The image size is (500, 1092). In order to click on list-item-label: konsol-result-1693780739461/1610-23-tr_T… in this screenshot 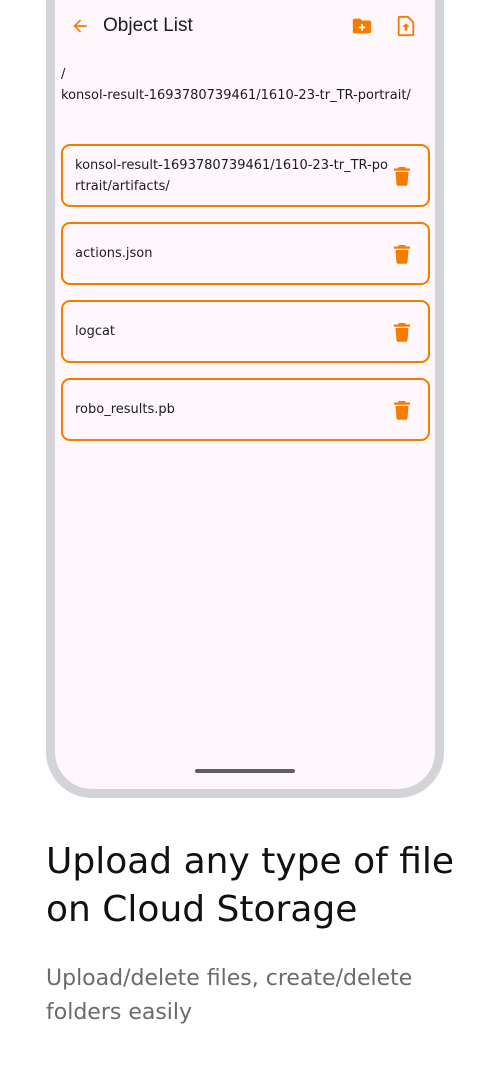, I will do `click(231, 175)`.